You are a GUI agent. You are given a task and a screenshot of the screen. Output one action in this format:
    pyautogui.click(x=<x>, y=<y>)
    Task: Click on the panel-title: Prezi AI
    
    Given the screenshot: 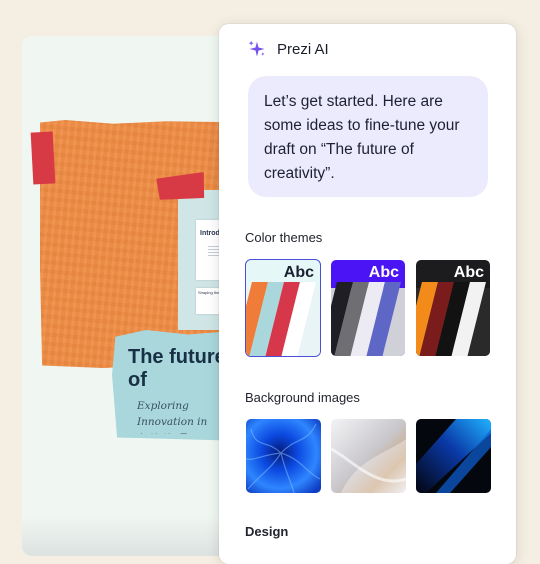 What is the action you would take?
    pyautogui.click(x=303, y=49)
    